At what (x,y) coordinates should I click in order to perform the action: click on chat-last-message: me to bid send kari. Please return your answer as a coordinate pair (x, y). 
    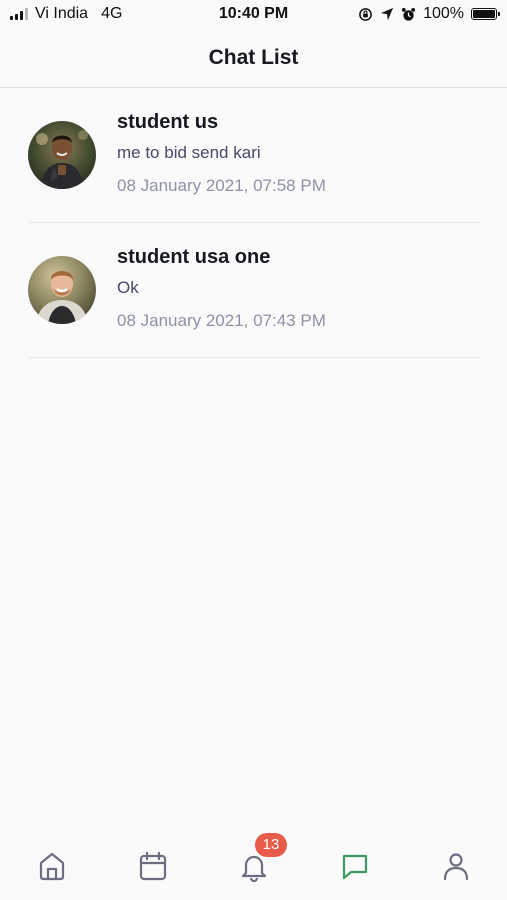
    Looking at the image, I should click on (189, 152).